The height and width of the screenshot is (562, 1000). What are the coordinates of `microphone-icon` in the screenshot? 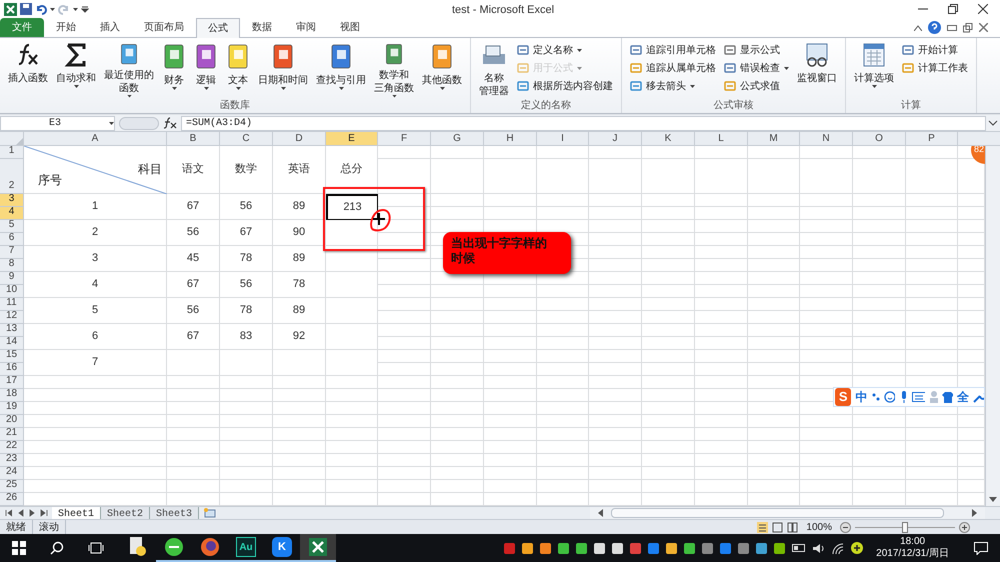 It's located at (903, 397).